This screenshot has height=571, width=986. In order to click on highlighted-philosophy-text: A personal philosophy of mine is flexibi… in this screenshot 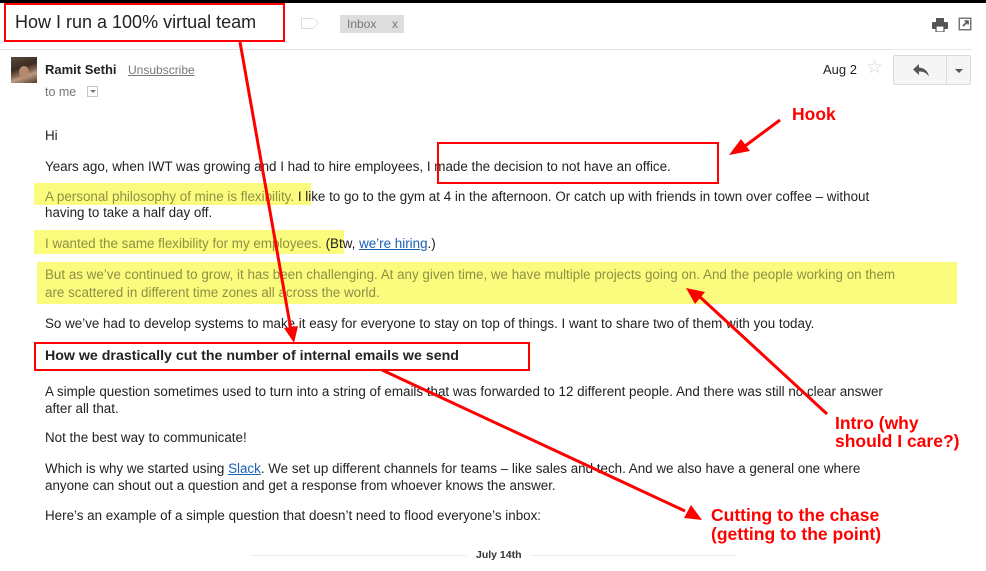, I will do `click(170, 196)`.